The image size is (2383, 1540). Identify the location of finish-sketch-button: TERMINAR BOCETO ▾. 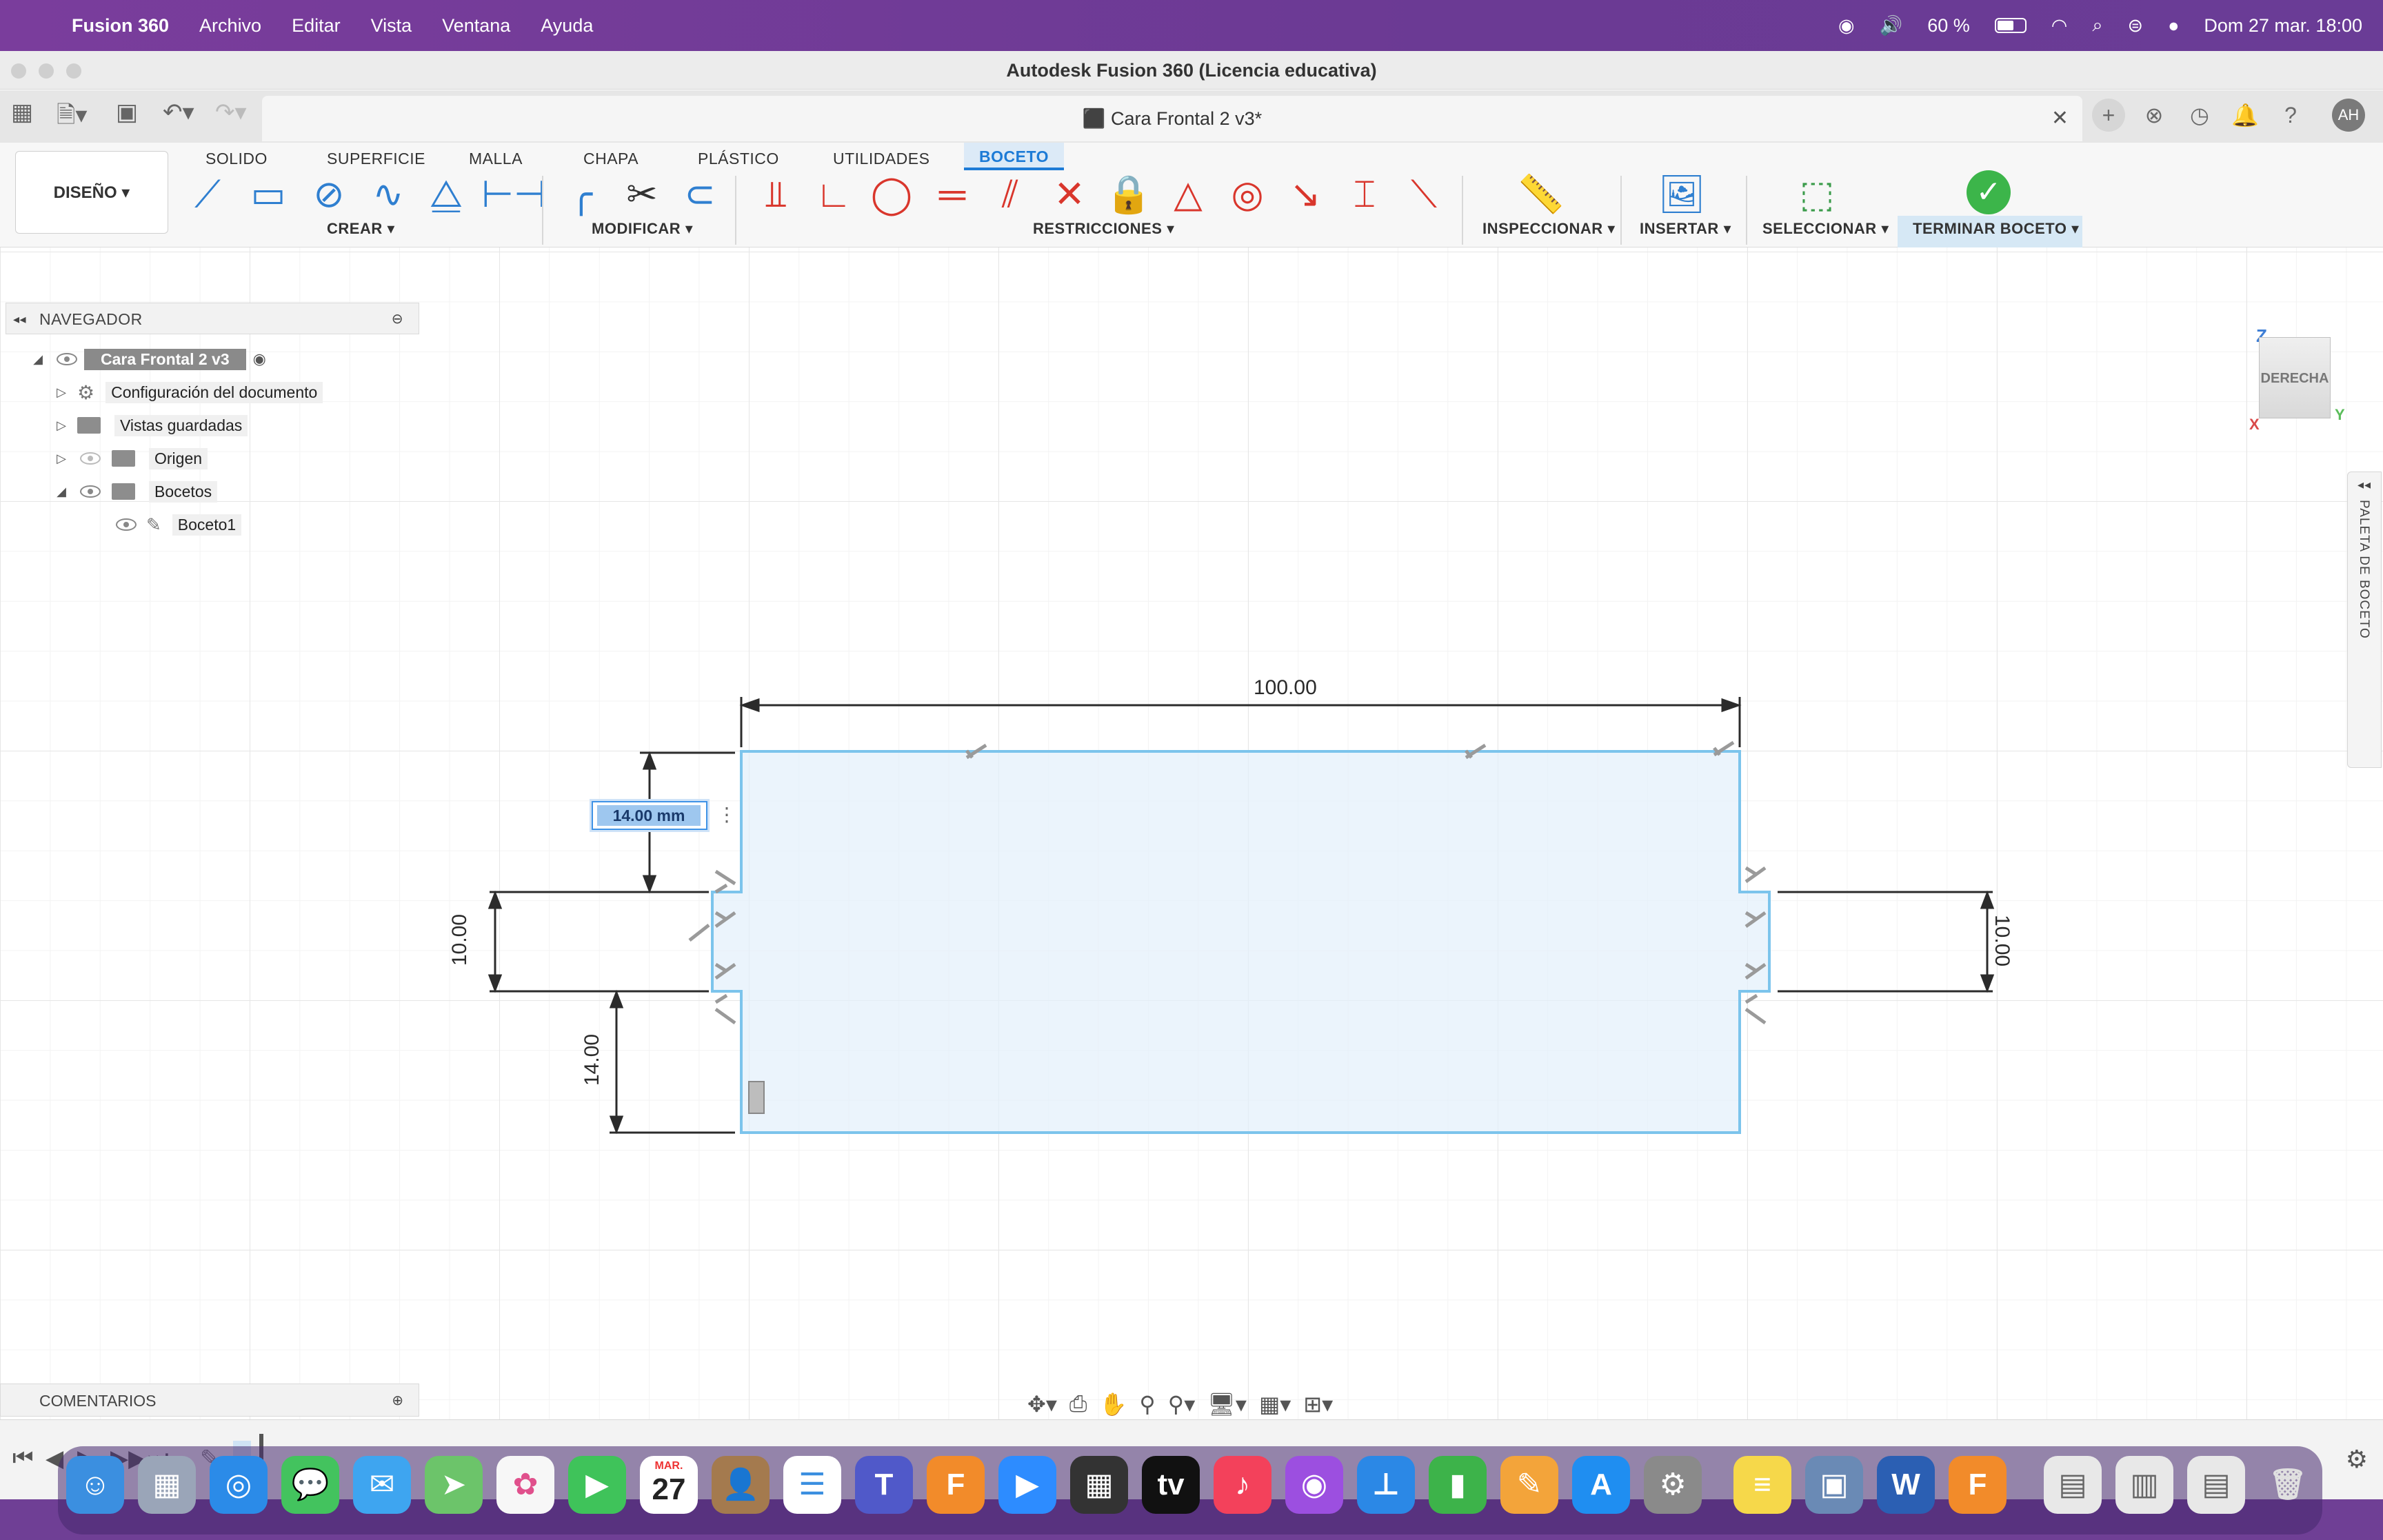
(1996, 229).